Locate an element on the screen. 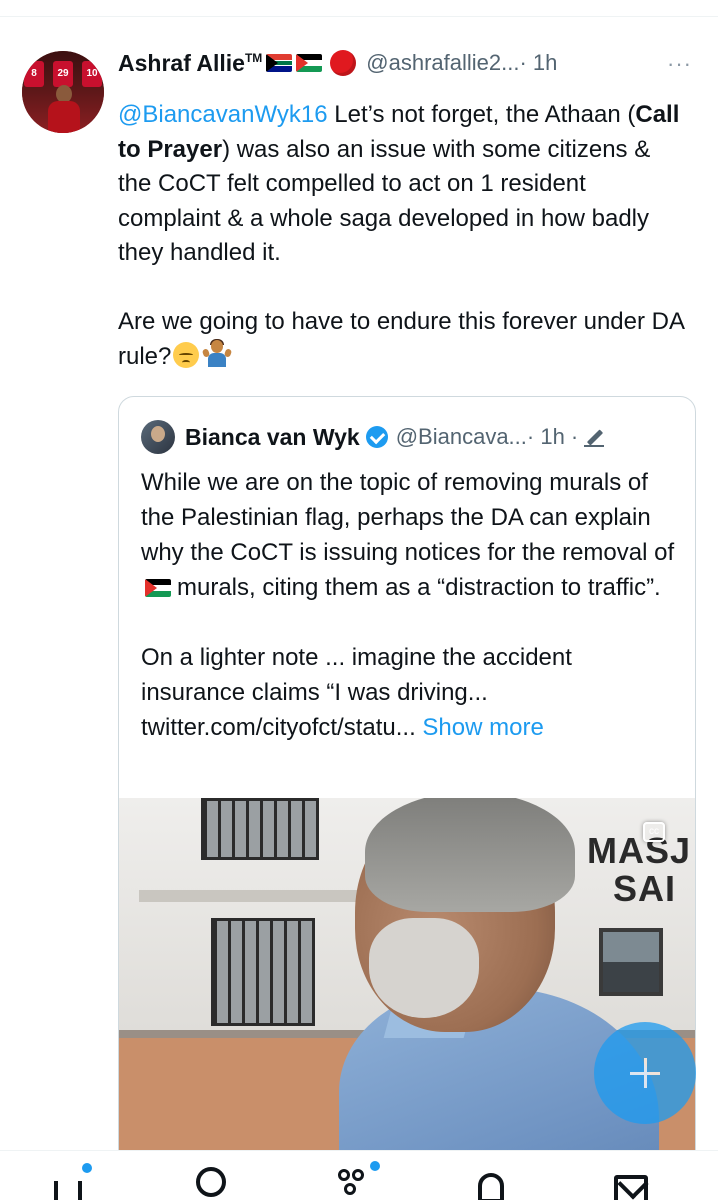 Image resolution: width=718 pixels, height=1200 pixels. red-circle-icon is located at coordinates (343, 63).